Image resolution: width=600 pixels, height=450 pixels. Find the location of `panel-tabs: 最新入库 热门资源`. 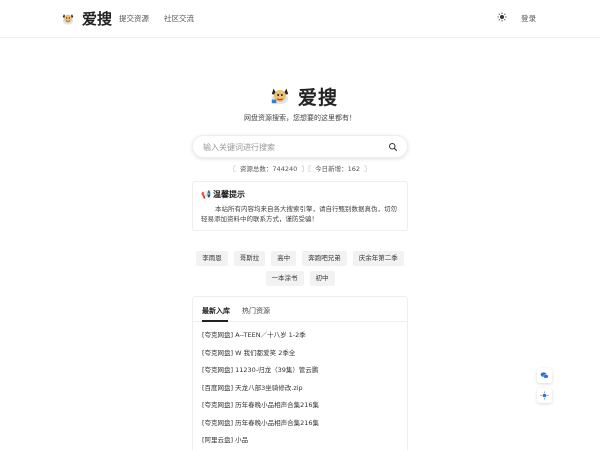

panel-tabs: 最新入库 热门资源 is located at coordinates (300, 309).